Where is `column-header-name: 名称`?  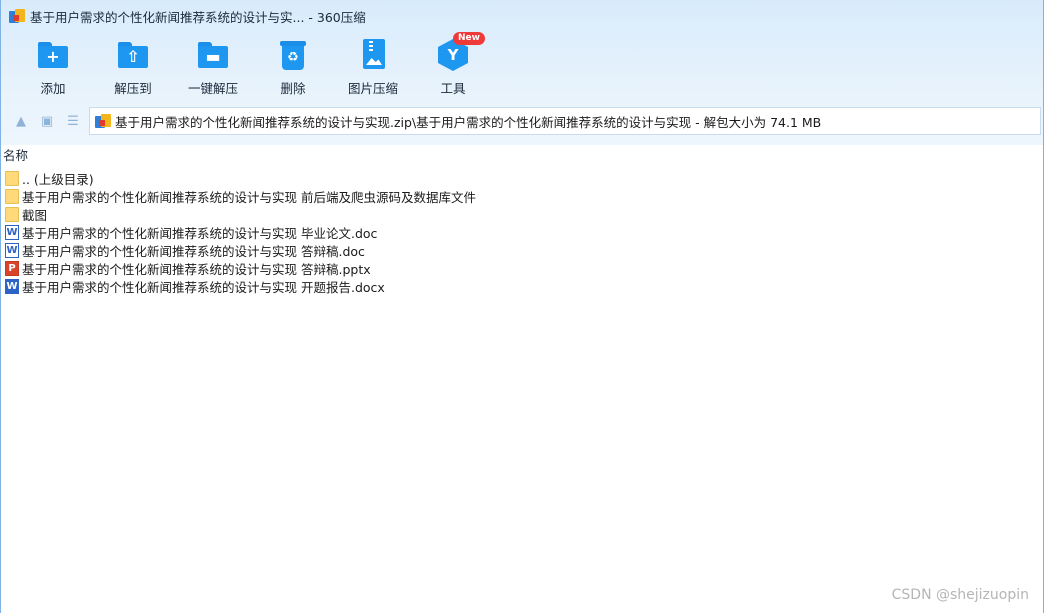
column-header-name: 名称 is located at coordinates (522, 156).